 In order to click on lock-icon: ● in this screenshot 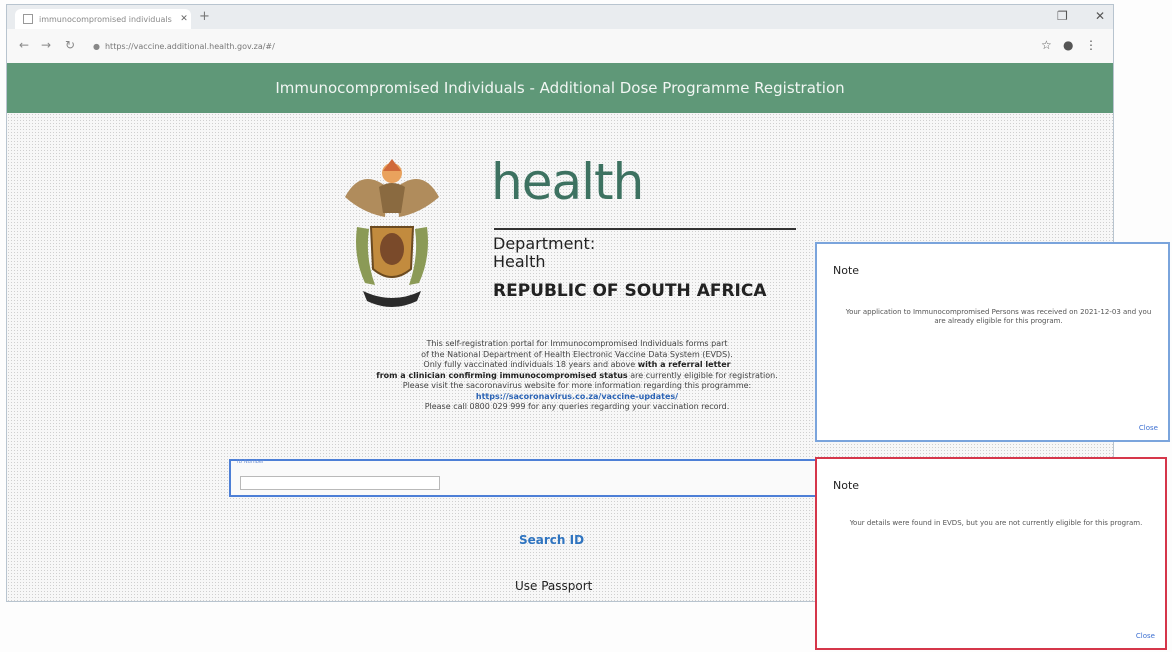, I will do `click(96, 46)`.